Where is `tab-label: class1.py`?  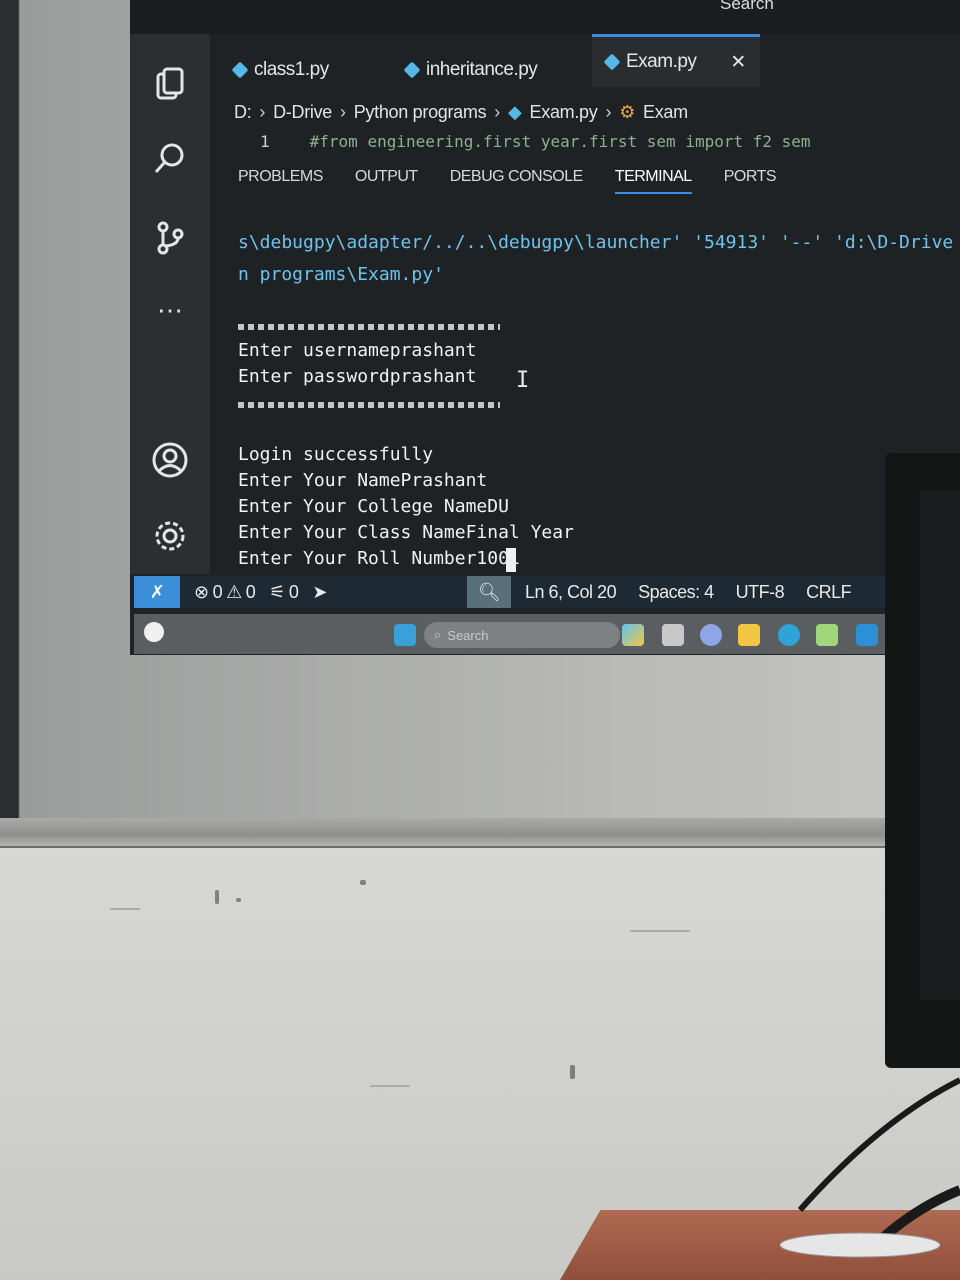 tab-label: class1.py is located at coordinates (291, 69).